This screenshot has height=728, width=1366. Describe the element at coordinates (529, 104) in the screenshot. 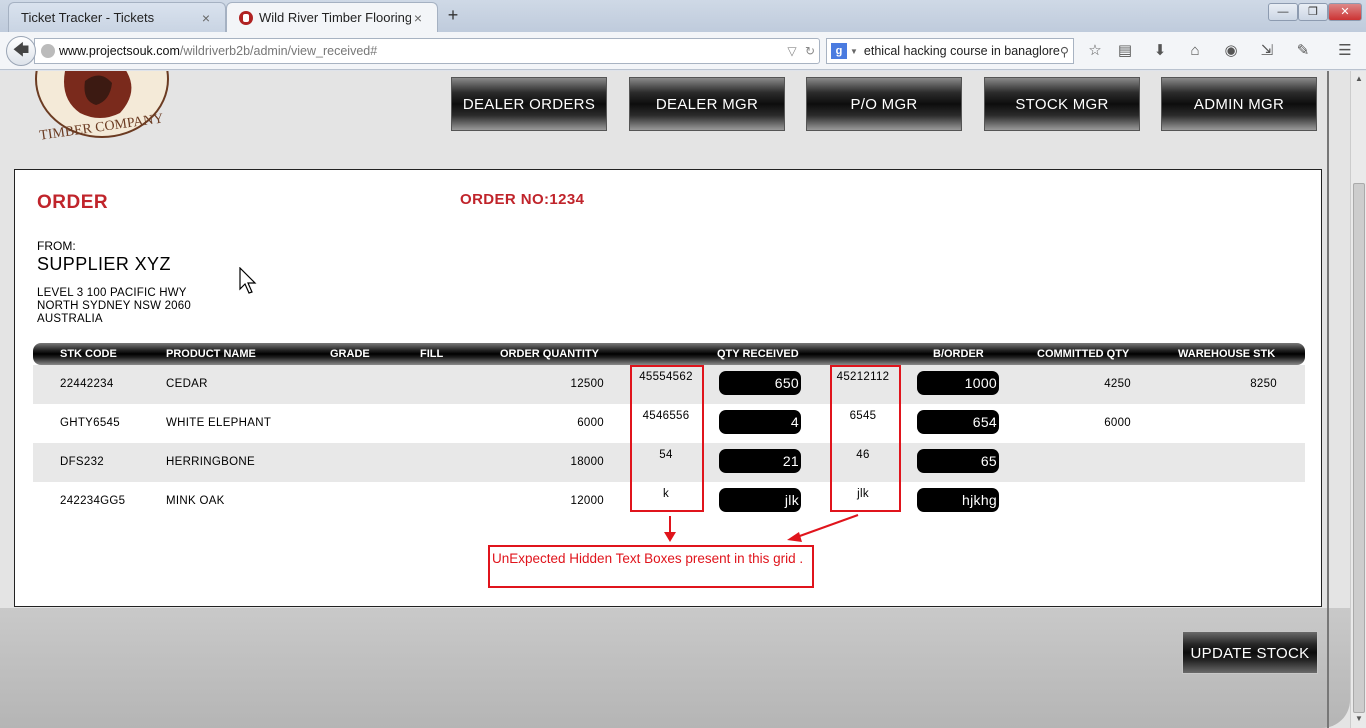

I see `nav-dealer-orders: DEALER ORDERS` at that location.